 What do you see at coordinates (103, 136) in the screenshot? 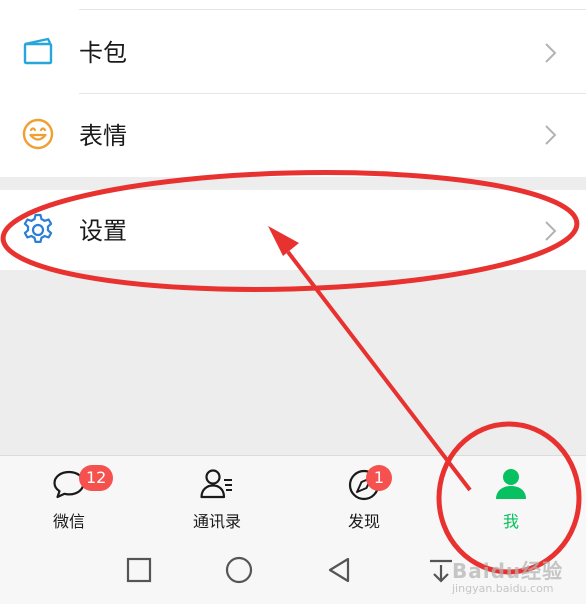
I see `menu-item-label: 表情` at bounding box center [103, 136].